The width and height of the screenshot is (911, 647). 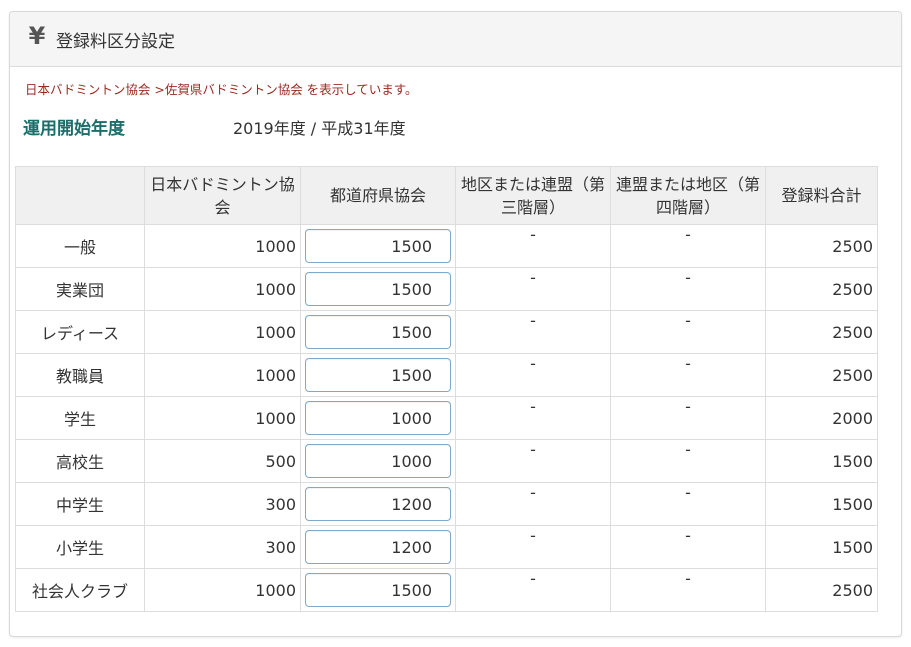 I want to click on table-row: 社会人クラブ1000--2500, so click(x=446, y=590).